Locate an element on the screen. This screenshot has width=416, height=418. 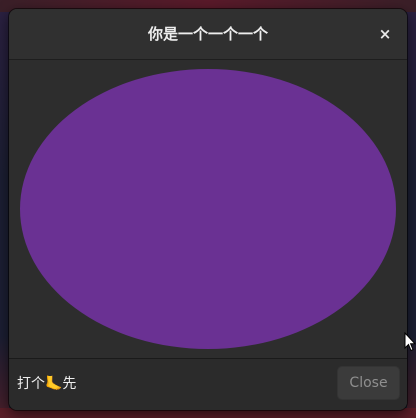
desktop-background-left is located at coordinates (4, 215).